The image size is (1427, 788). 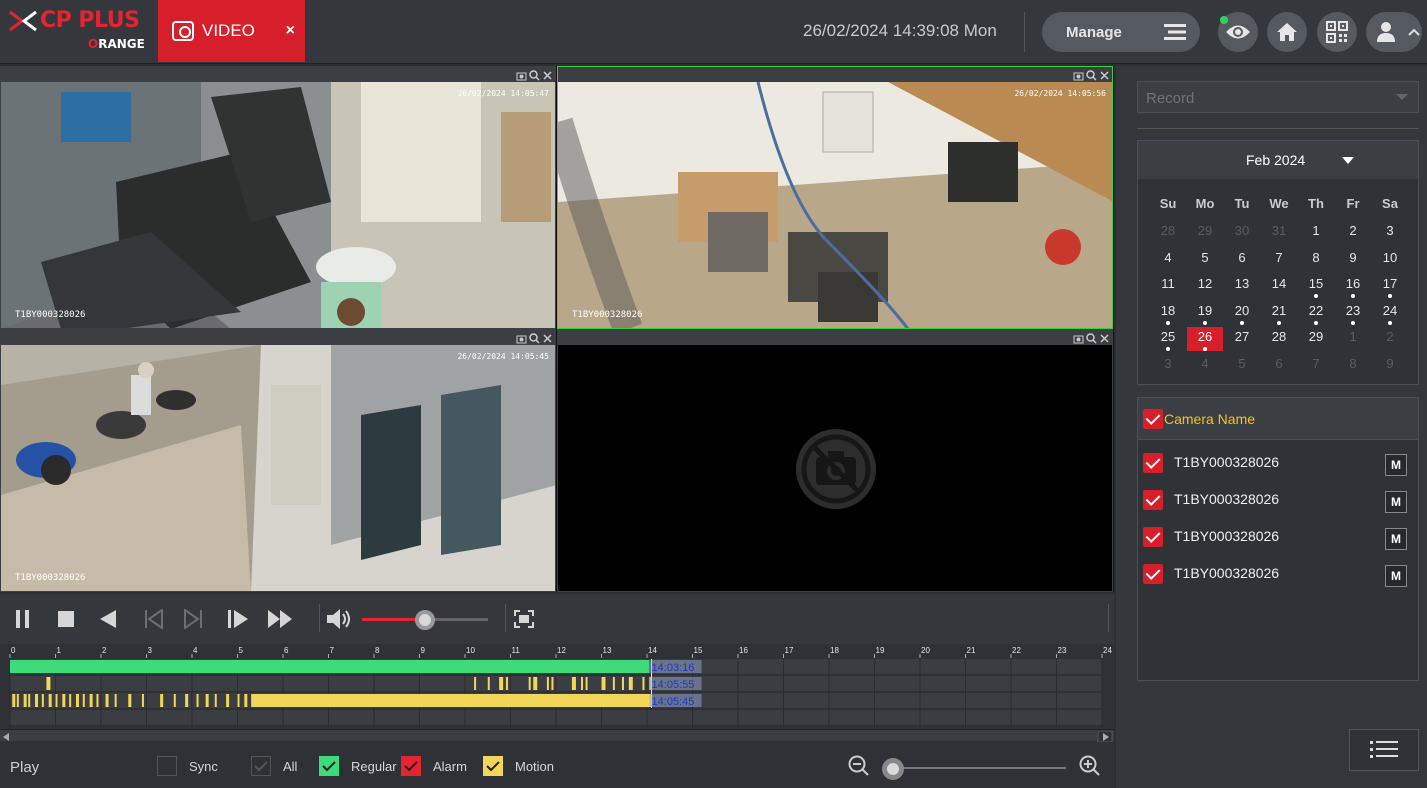 I want to click on stop-button, so click(x=66, y=619).